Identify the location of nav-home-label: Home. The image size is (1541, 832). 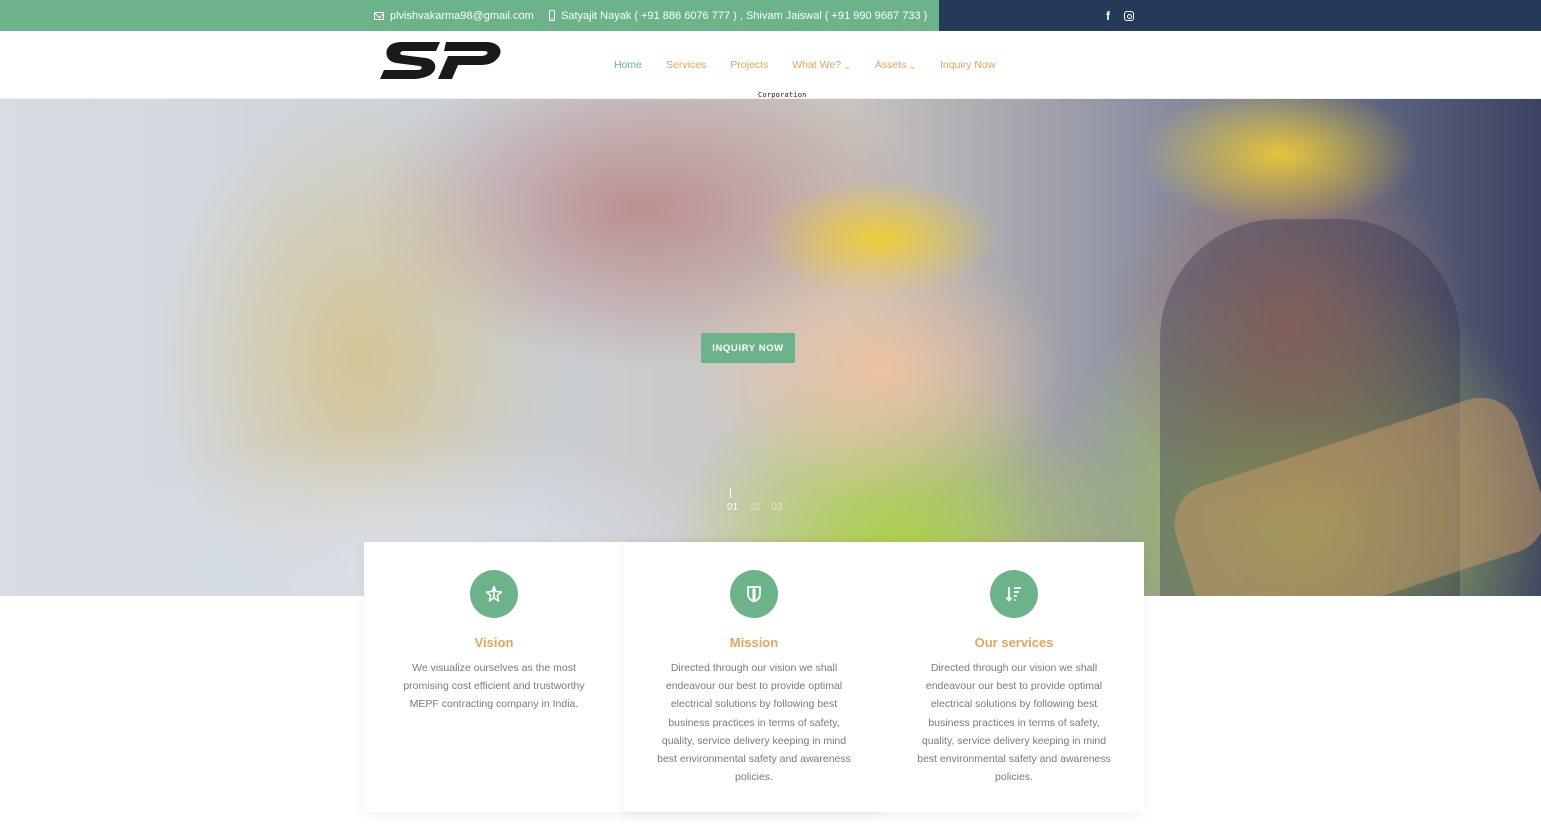
(628, 65).